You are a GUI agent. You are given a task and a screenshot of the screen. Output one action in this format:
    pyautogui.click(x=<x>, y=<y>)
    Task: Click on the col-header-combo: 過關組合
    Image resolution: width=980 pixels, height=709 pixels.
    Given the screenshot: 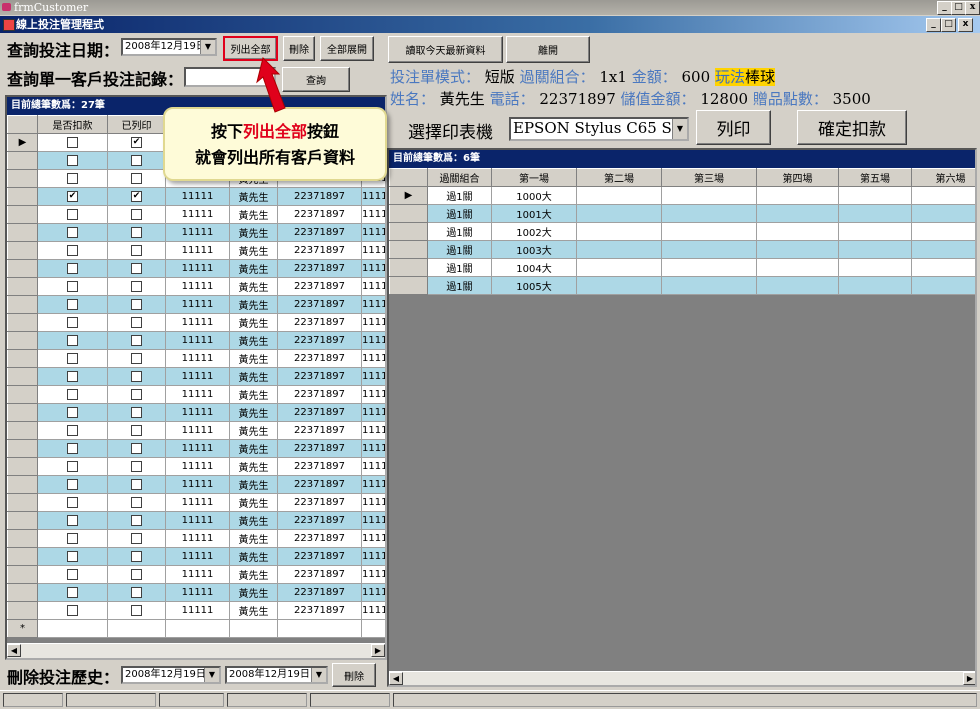 What is the action you would take?
    pyautogui.click(x=459, y=177)
    